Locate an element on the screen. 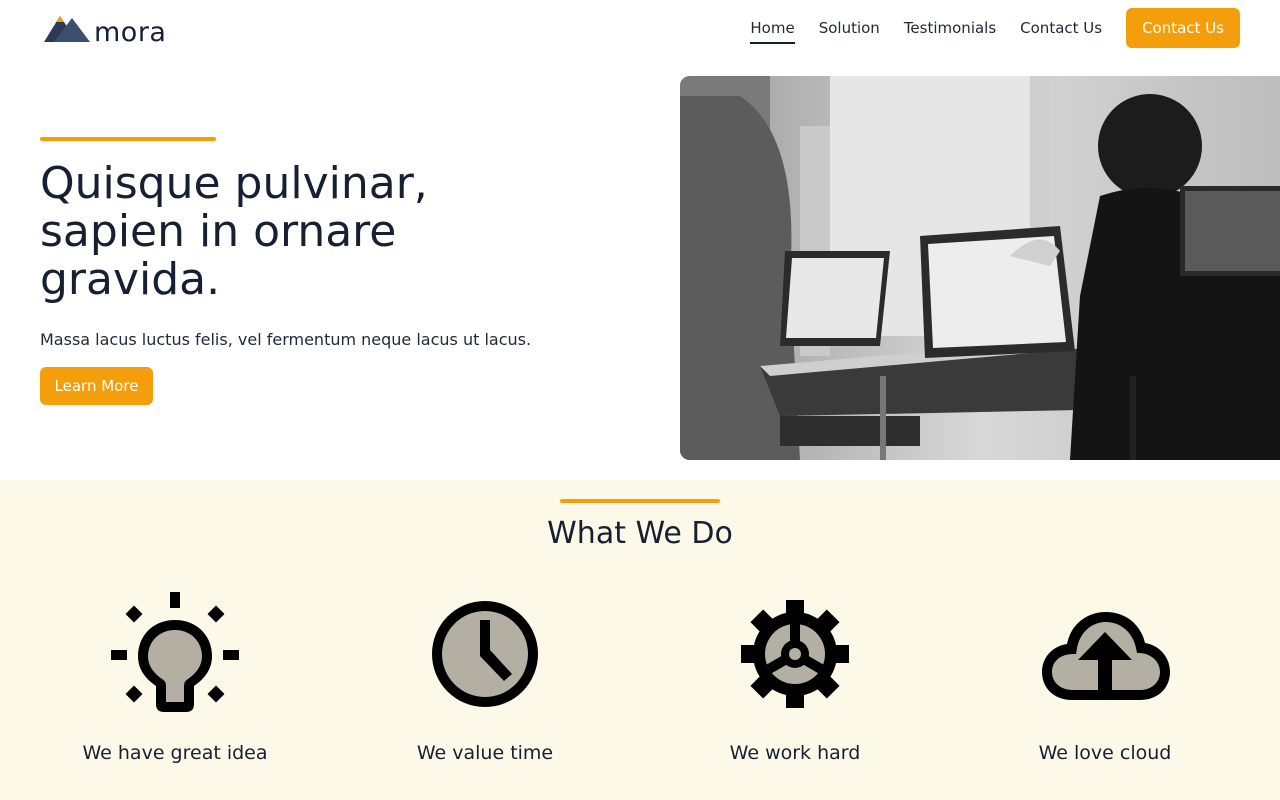 This screenshot has height=800, width=1280. section-title: What We Do is located at coordinates (640, 533).